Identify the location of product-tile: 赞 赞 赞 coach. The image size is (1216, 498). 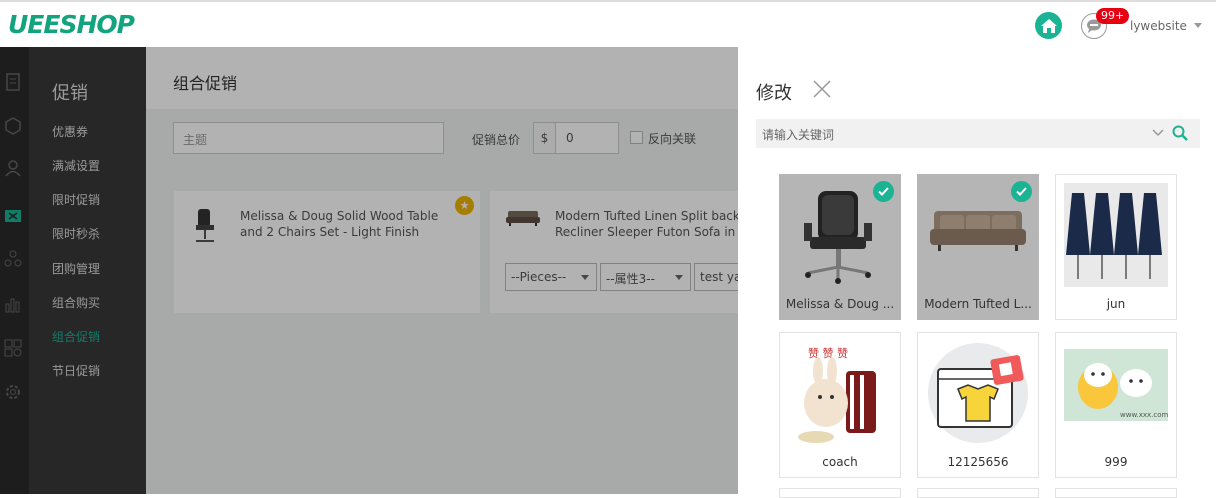
(840, 405).